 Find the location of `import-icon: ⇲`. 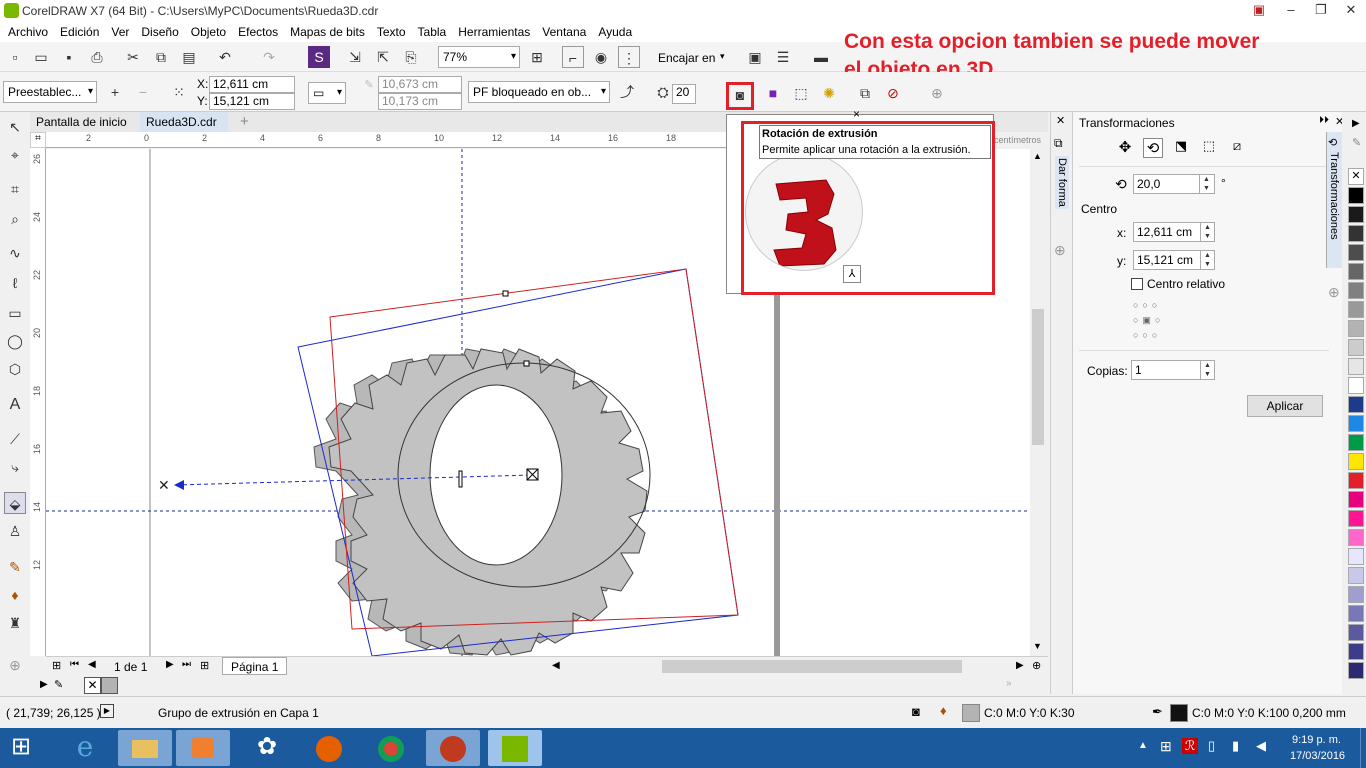

import-icon: ⇲ is located at coordinates (355, 57).